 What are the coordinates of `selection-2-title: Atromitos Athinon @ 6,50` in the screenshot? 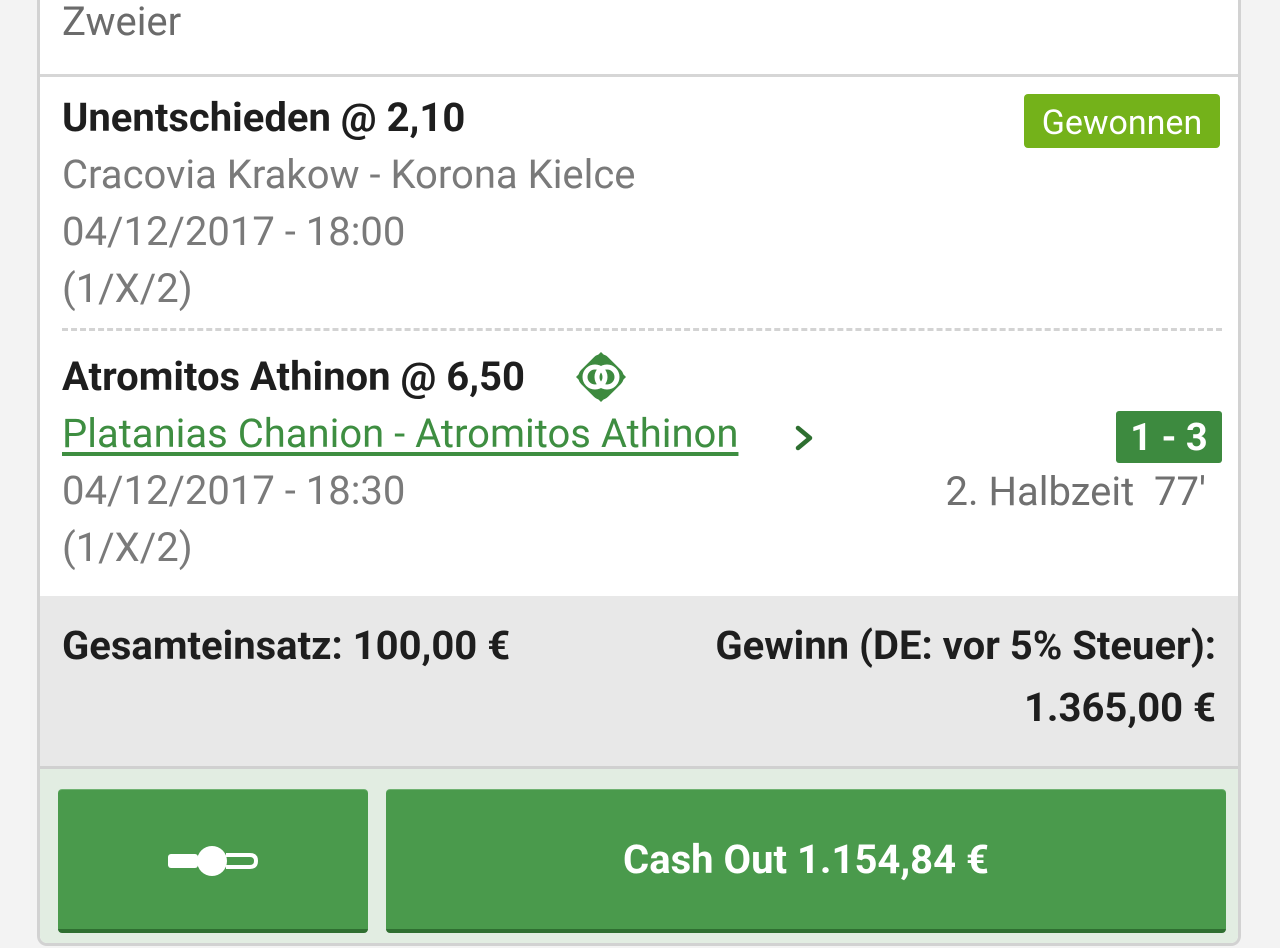 It's located at (293, 376).